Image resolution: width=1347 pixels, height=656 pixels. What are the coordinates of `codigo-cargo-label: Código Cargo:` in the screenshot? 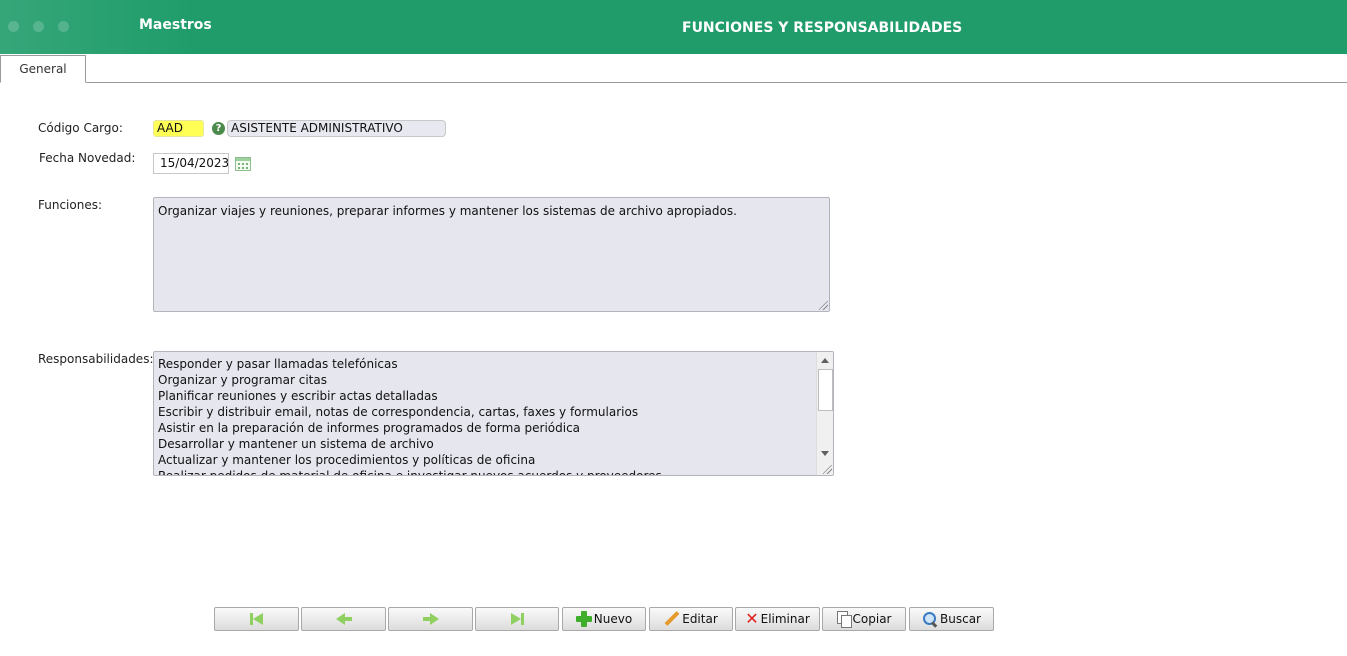 It's located at (80, 128).